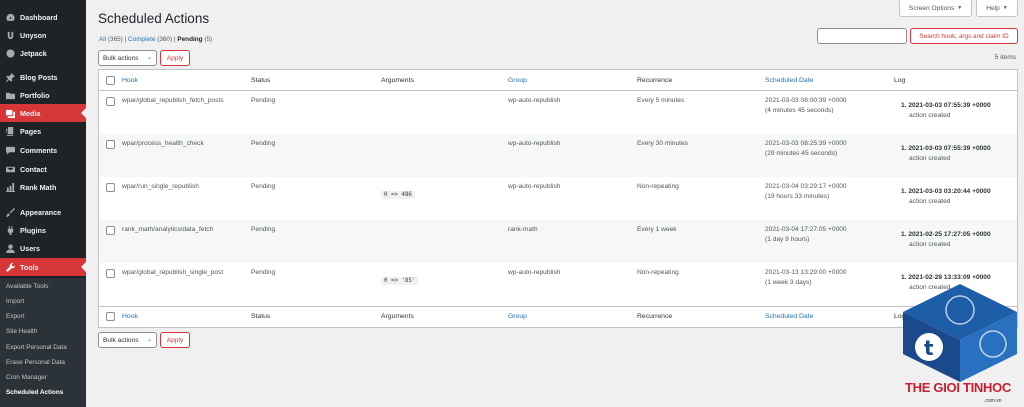 The height and width of the screenshot is (407, 1024). I want to click on column-recurrence-footer: Recurrence, so click(655, 316).